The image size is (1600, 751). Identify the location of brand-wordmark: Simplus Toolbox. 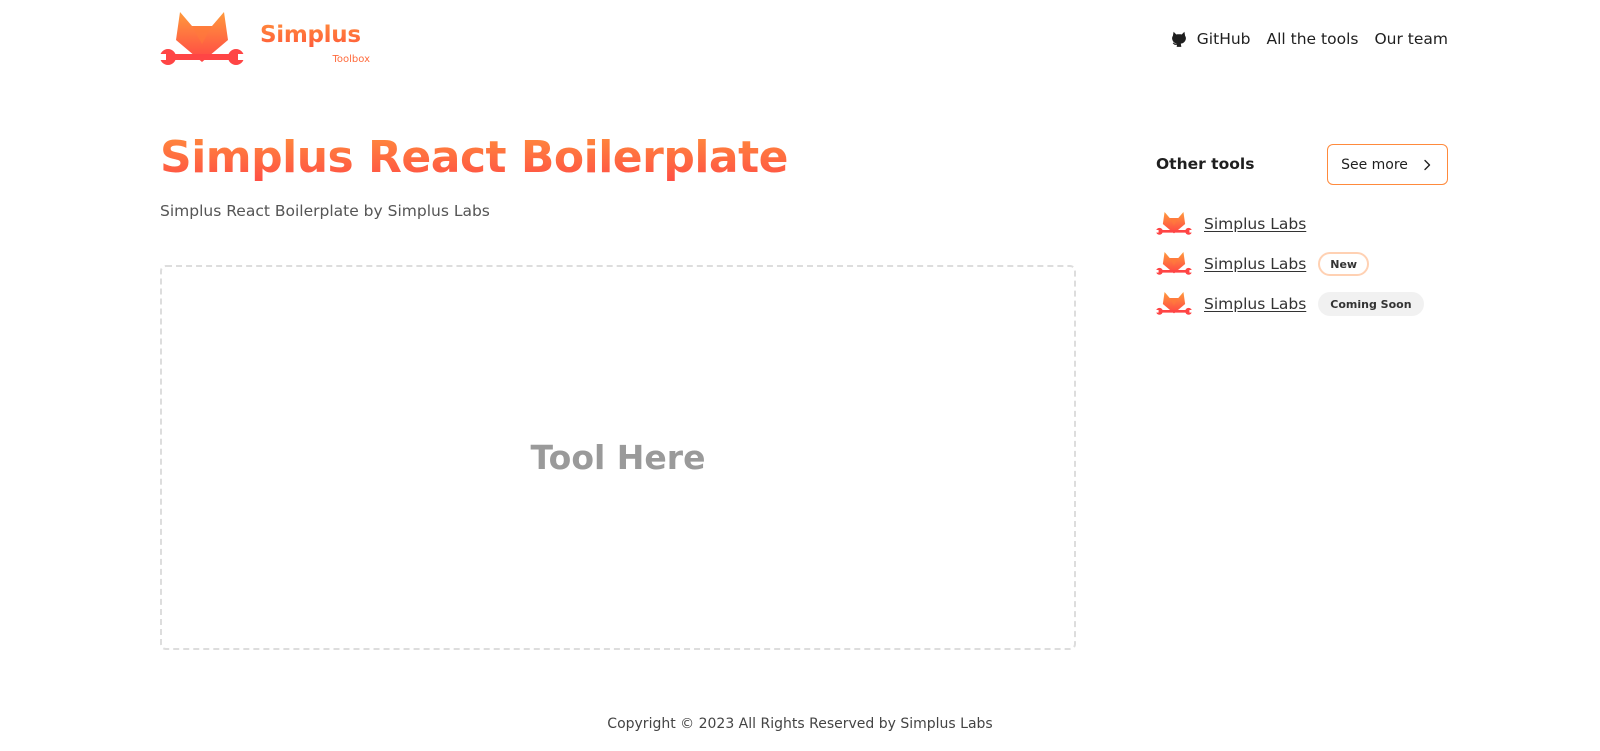
(315, 43).